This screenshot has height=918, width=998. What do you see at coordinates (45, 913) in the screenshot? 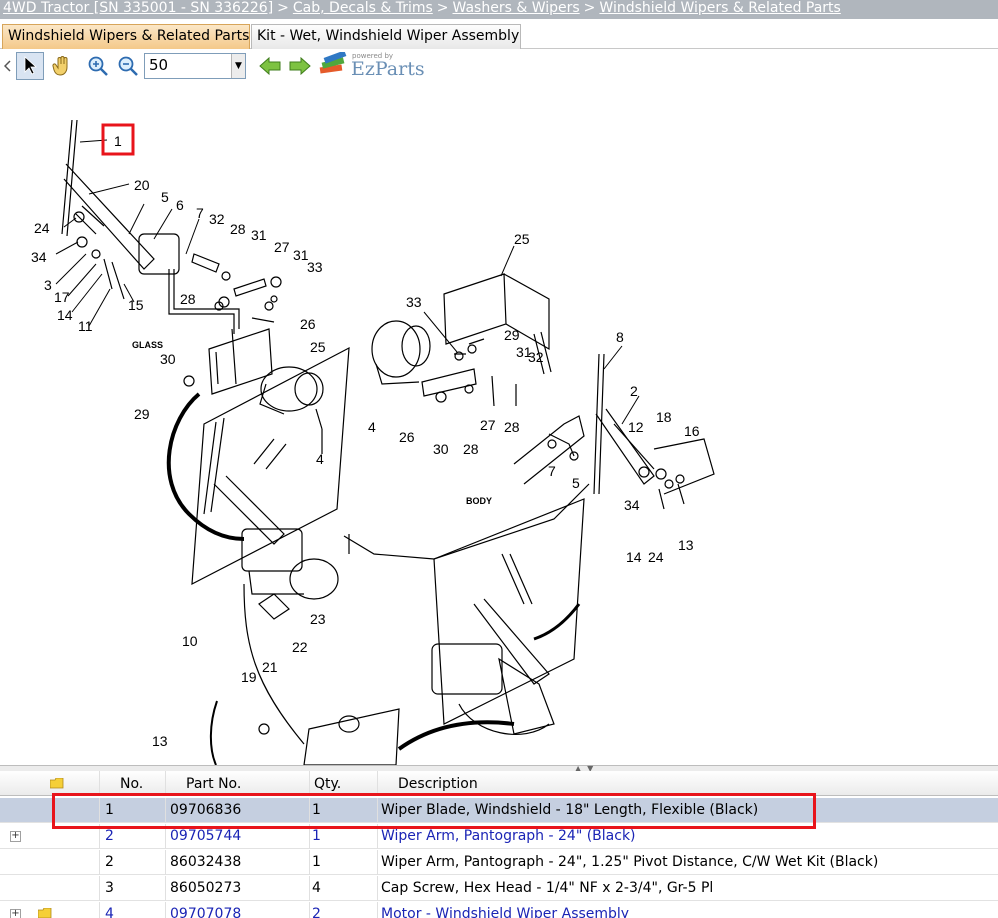
I see `folder-icon` at bounding box center [45, 913].